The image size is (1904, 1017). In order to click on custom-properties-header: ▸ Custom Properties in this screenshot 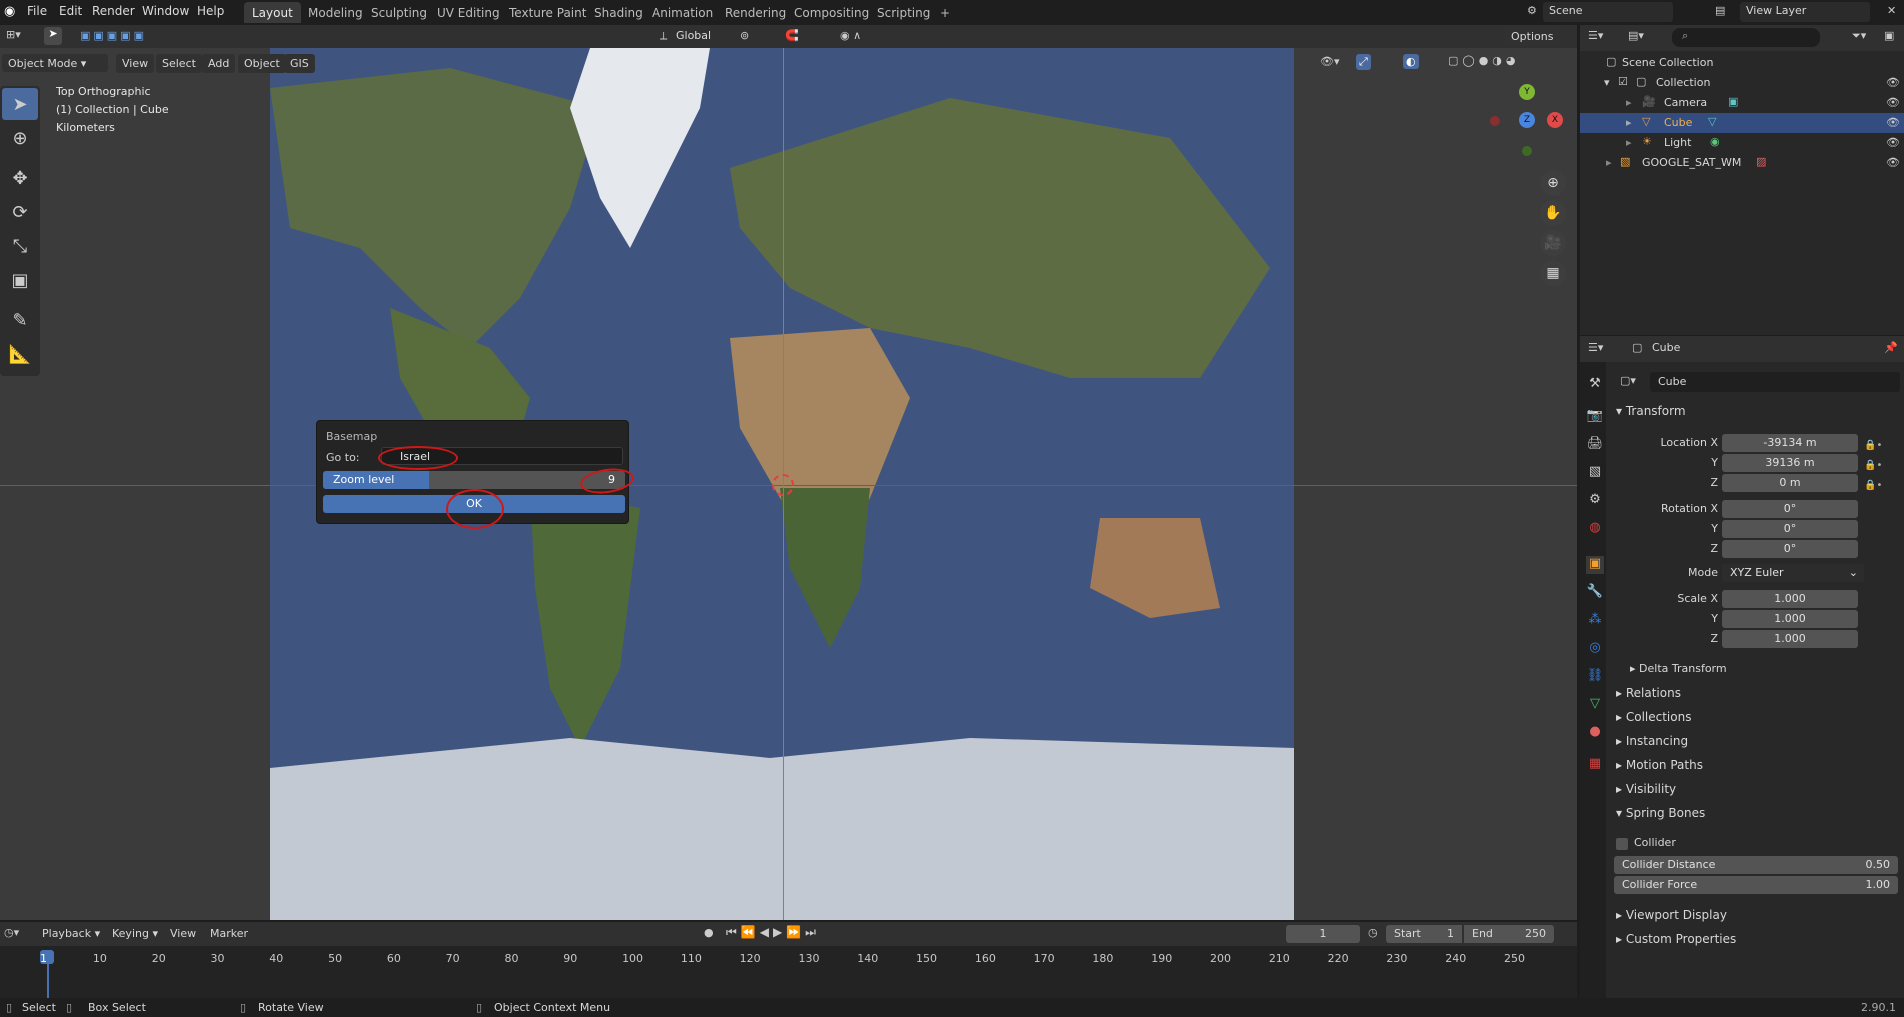, I will do `click(1676, 939)`.